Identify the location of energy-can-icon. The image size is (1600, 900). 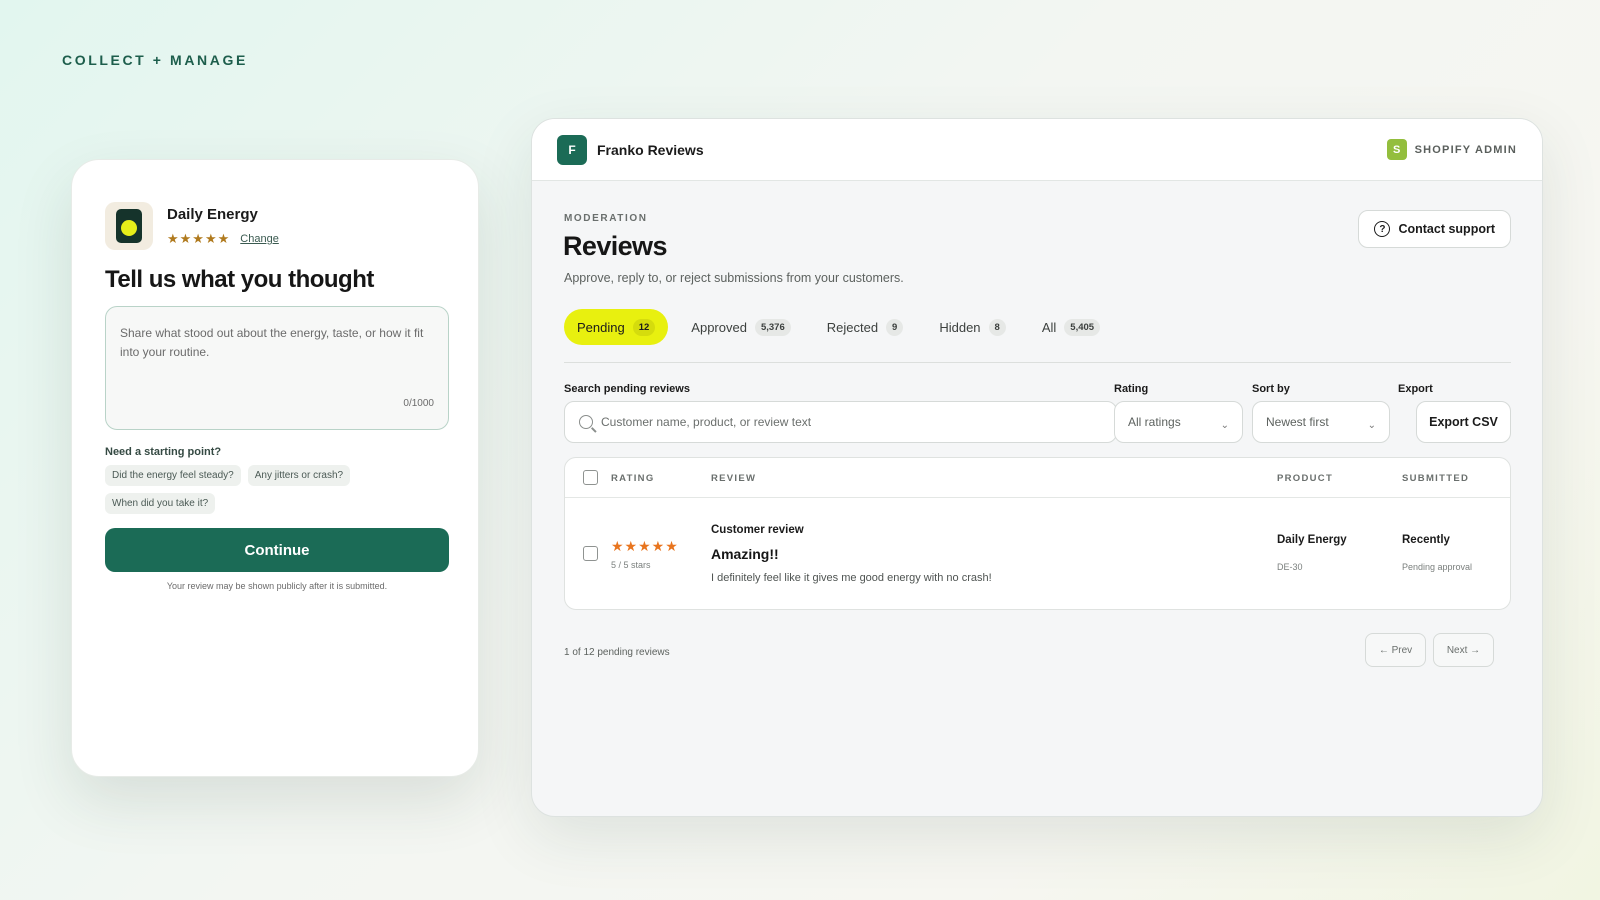
(129, 226).